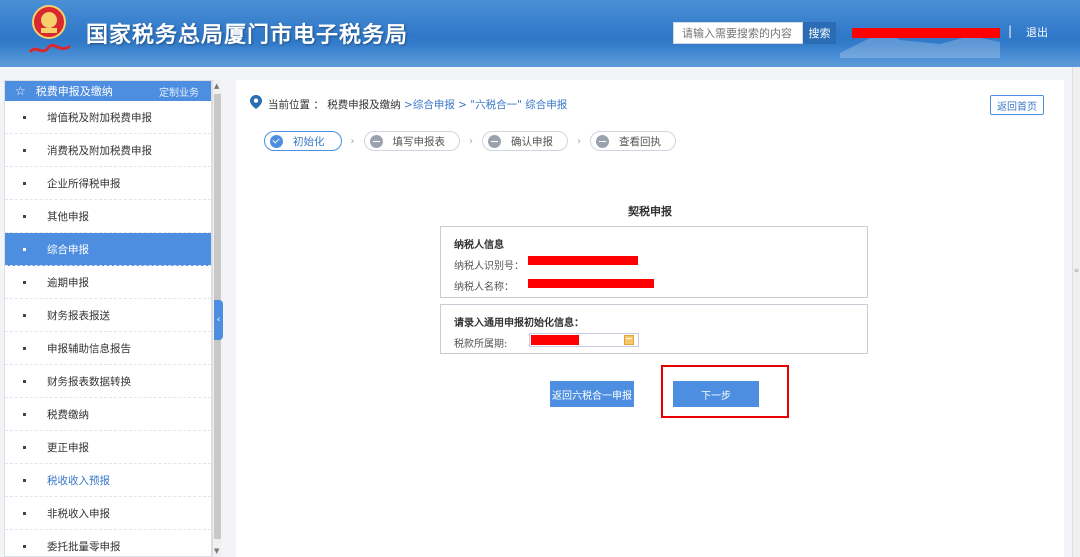 The width and height of the screenshot is (1080, 557). I want to click on sidebar-item-label: 财务报表报送, so click(78, 315).